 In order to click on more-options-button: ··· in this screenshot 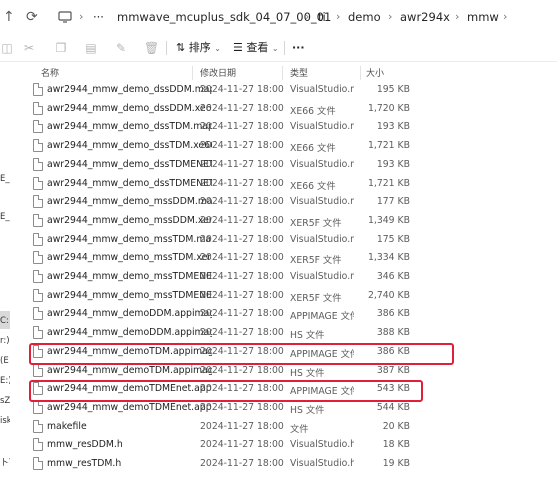, I will do `click(298, 48)`.